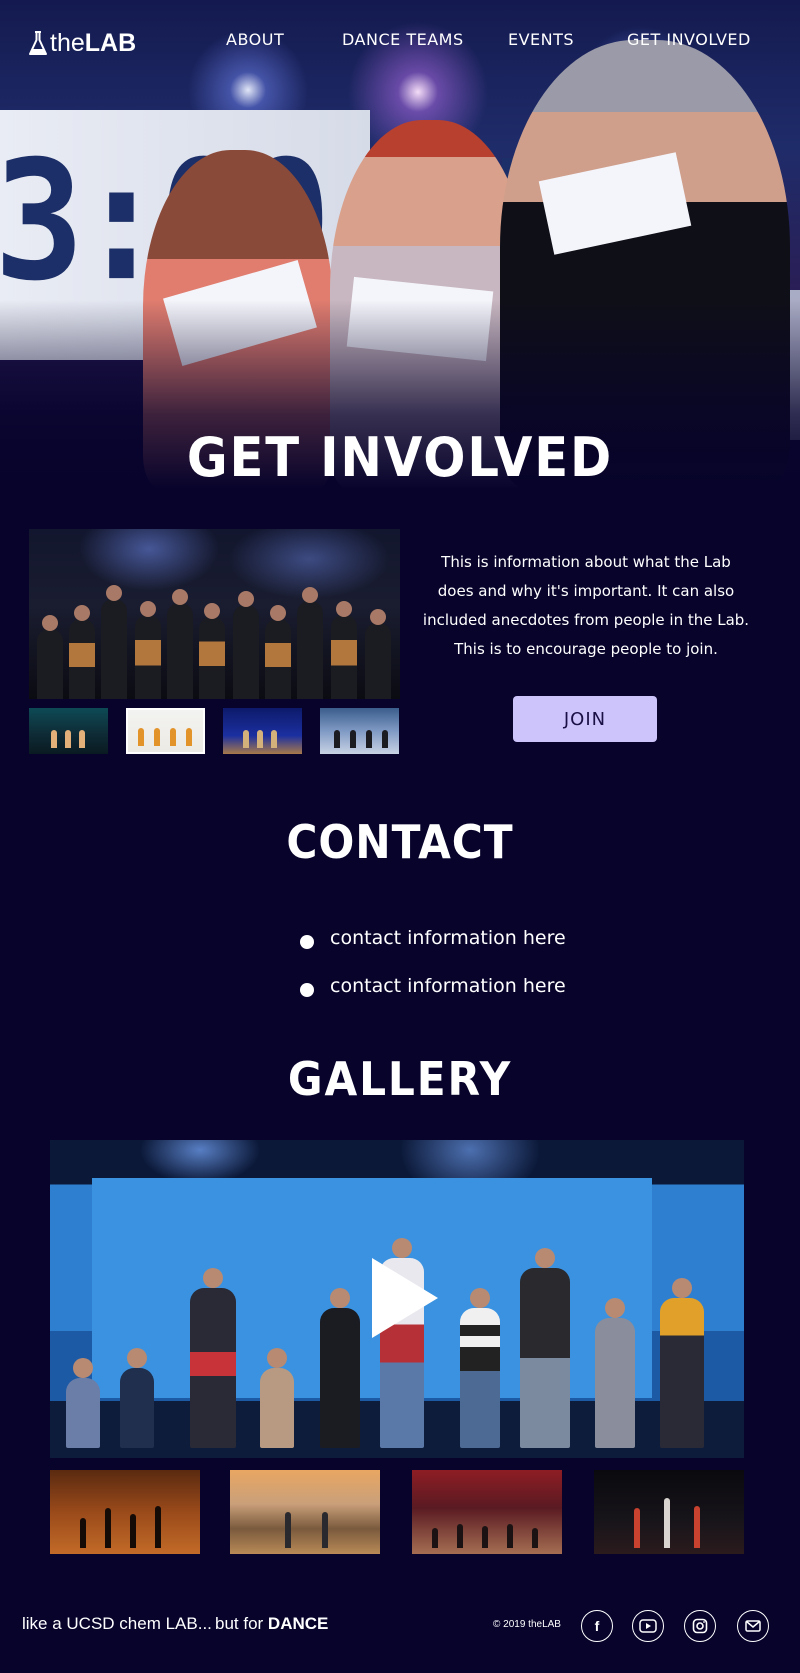 This screenshot has width=800, height=1673. I want to click on contact-heading: CONTACT, so click(400, 842).